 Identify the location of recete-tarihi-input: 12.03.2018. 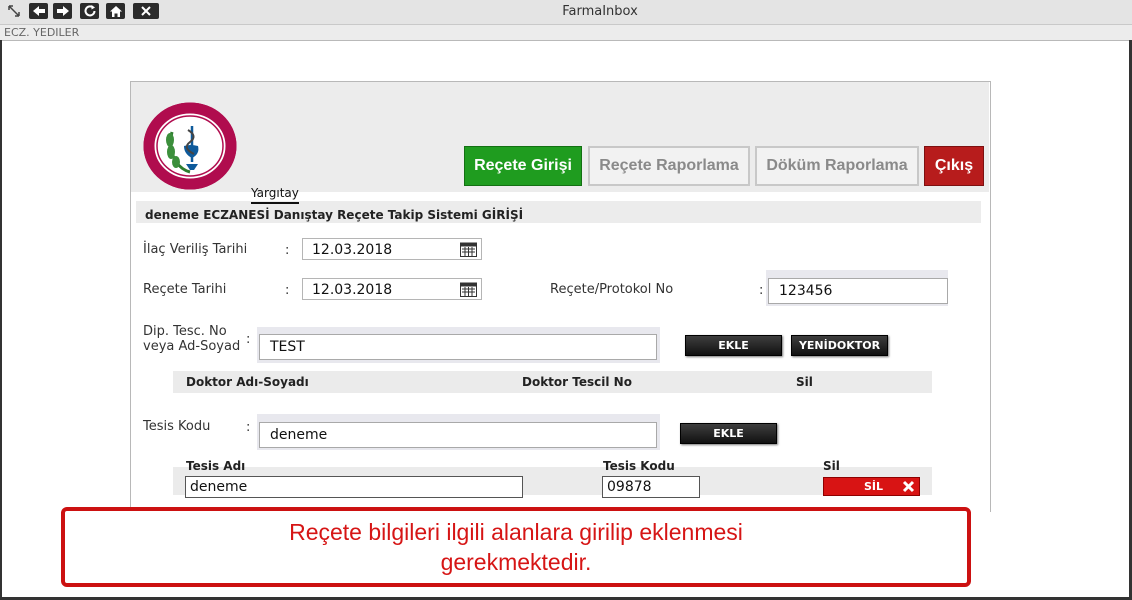
(392, 289).